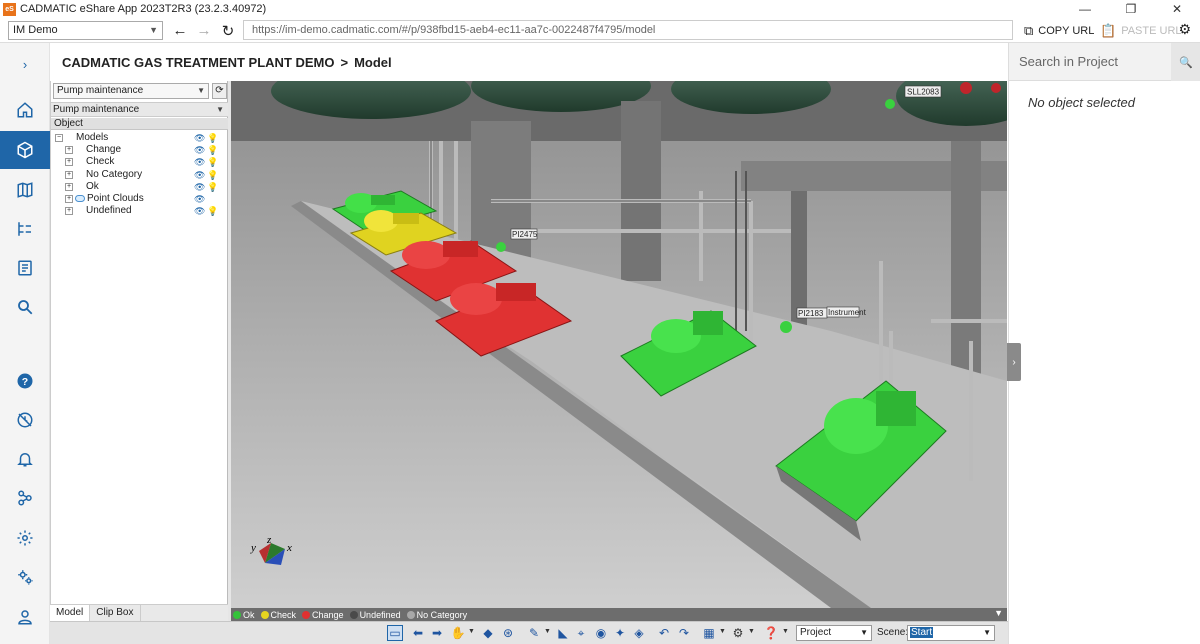  Describe the element at coordinates (9, 9) in the screenshot. I see `app-logo-icon: eS` at that location.